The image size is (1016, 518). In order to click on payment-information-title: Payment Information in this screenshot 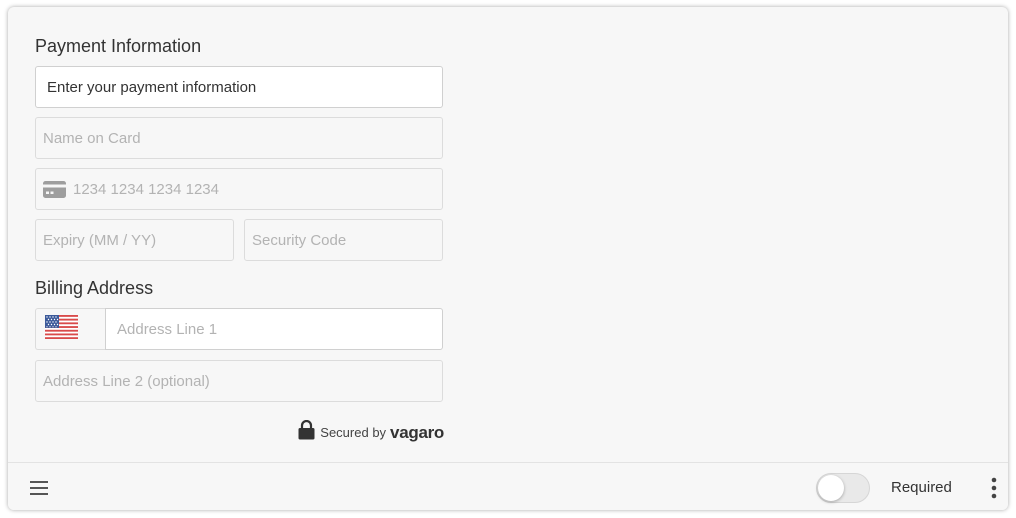, I will do `click(118, 46)`.